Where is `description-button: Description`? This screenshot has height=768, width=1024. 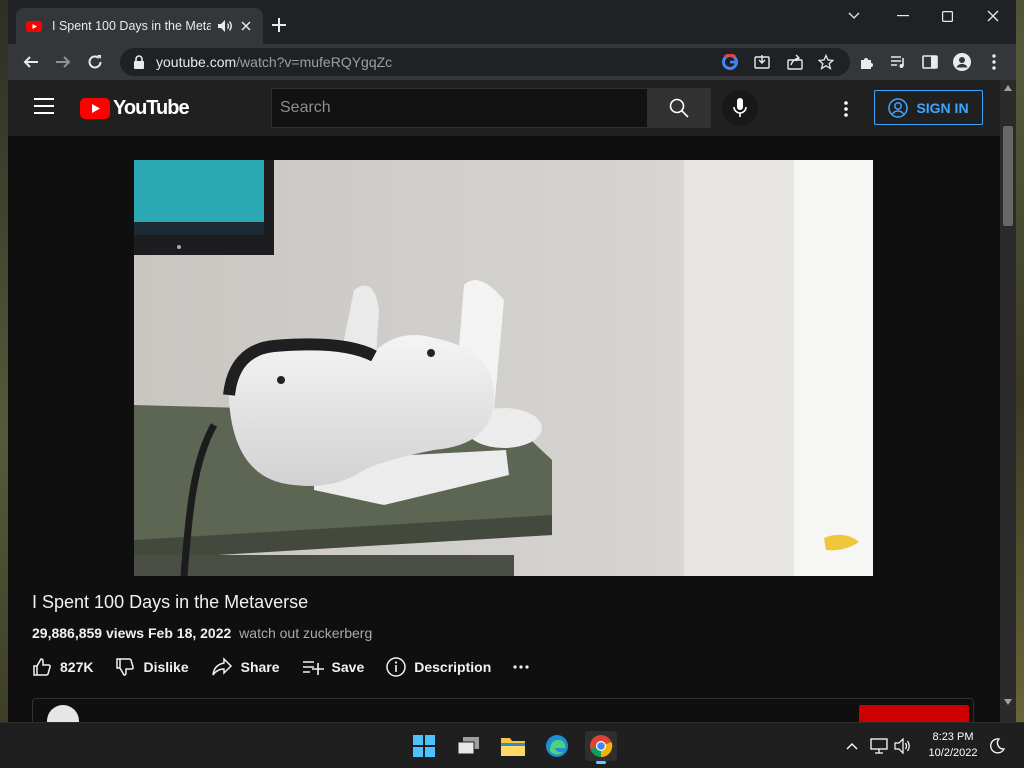 description-button: Description is located at coordinates (438, 667).